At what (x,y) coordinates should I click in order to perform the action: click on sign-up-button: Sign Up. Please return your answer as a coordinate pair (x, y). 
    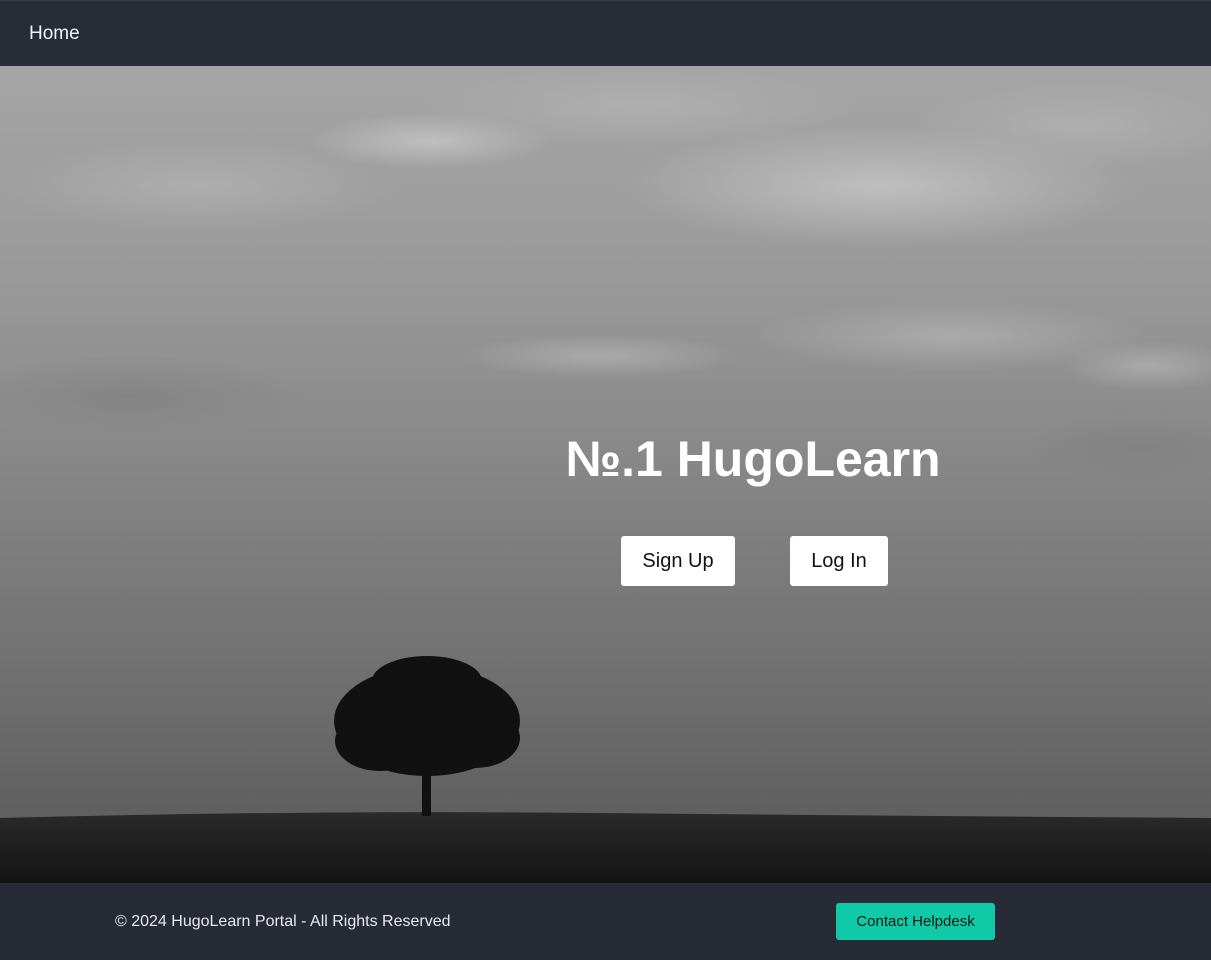
    Looking at the image, I should click on (678, 561).